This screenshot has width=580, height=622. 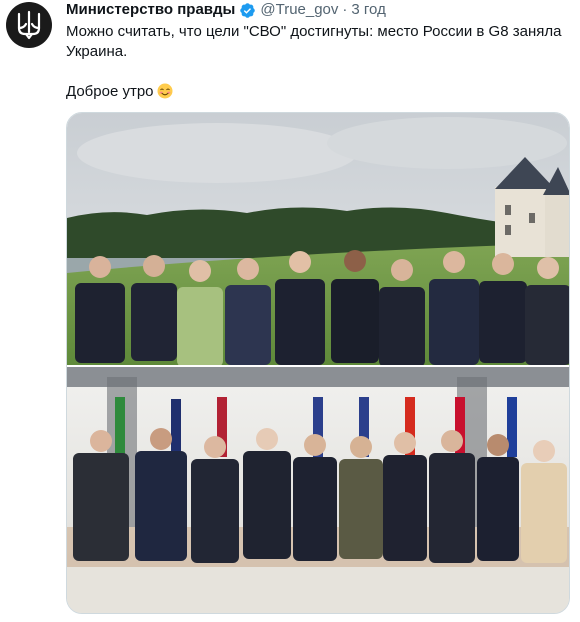 I want to click on avatar, so click(x=29, y=25).